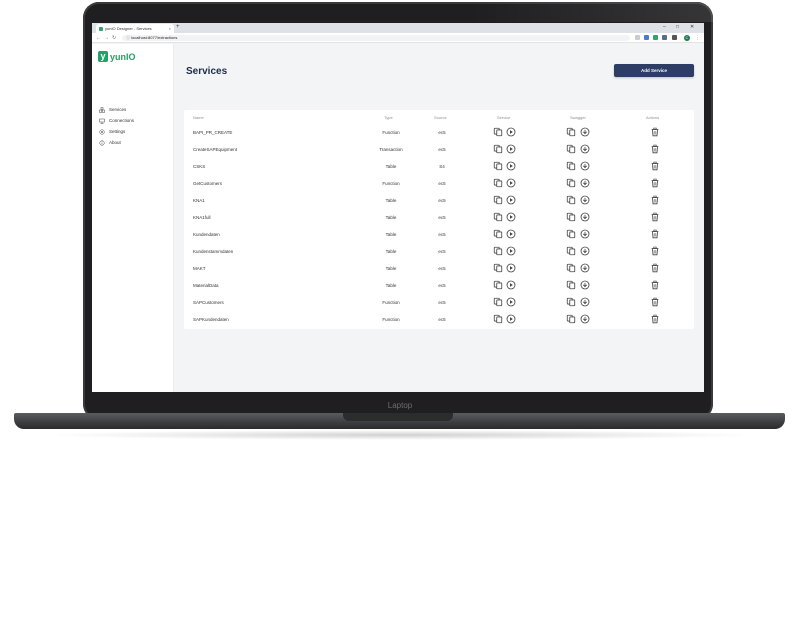 The width and height of the screenshot is (800, 640). What do you see at coordinates (439, 166) in the screenshot?
I see `table-row: CSKS Table S4` at bounding box center [439, 166].